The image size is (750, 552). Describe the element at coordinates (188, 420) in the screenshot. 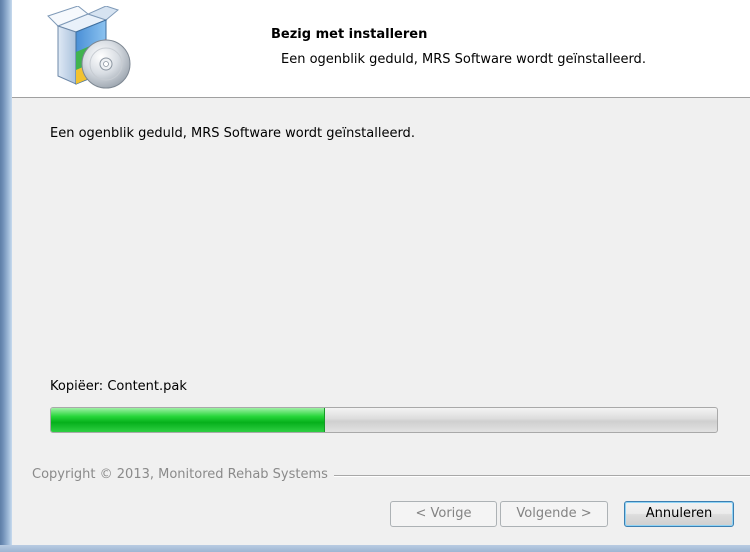

I see `progress-fill` at that location.